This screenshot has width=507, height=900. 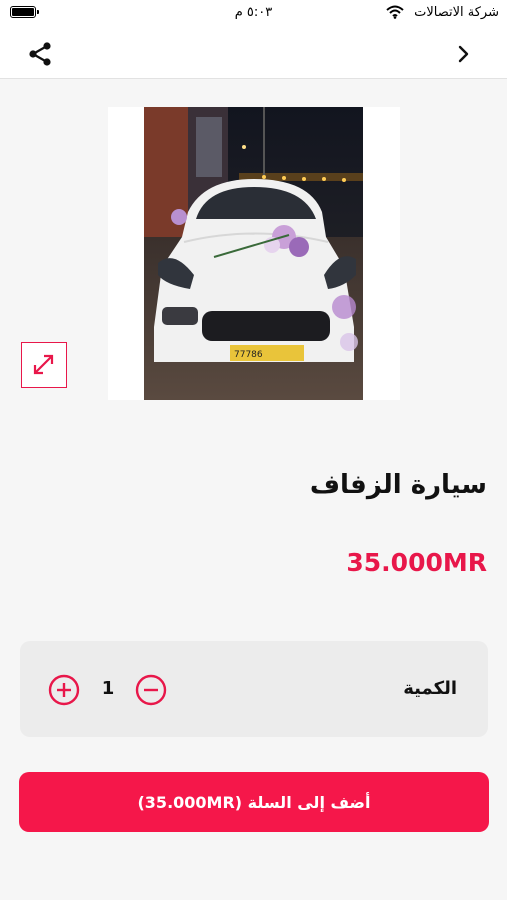 I want to click on product-title: سيارة الزفاف, so click(x=398, y=485).